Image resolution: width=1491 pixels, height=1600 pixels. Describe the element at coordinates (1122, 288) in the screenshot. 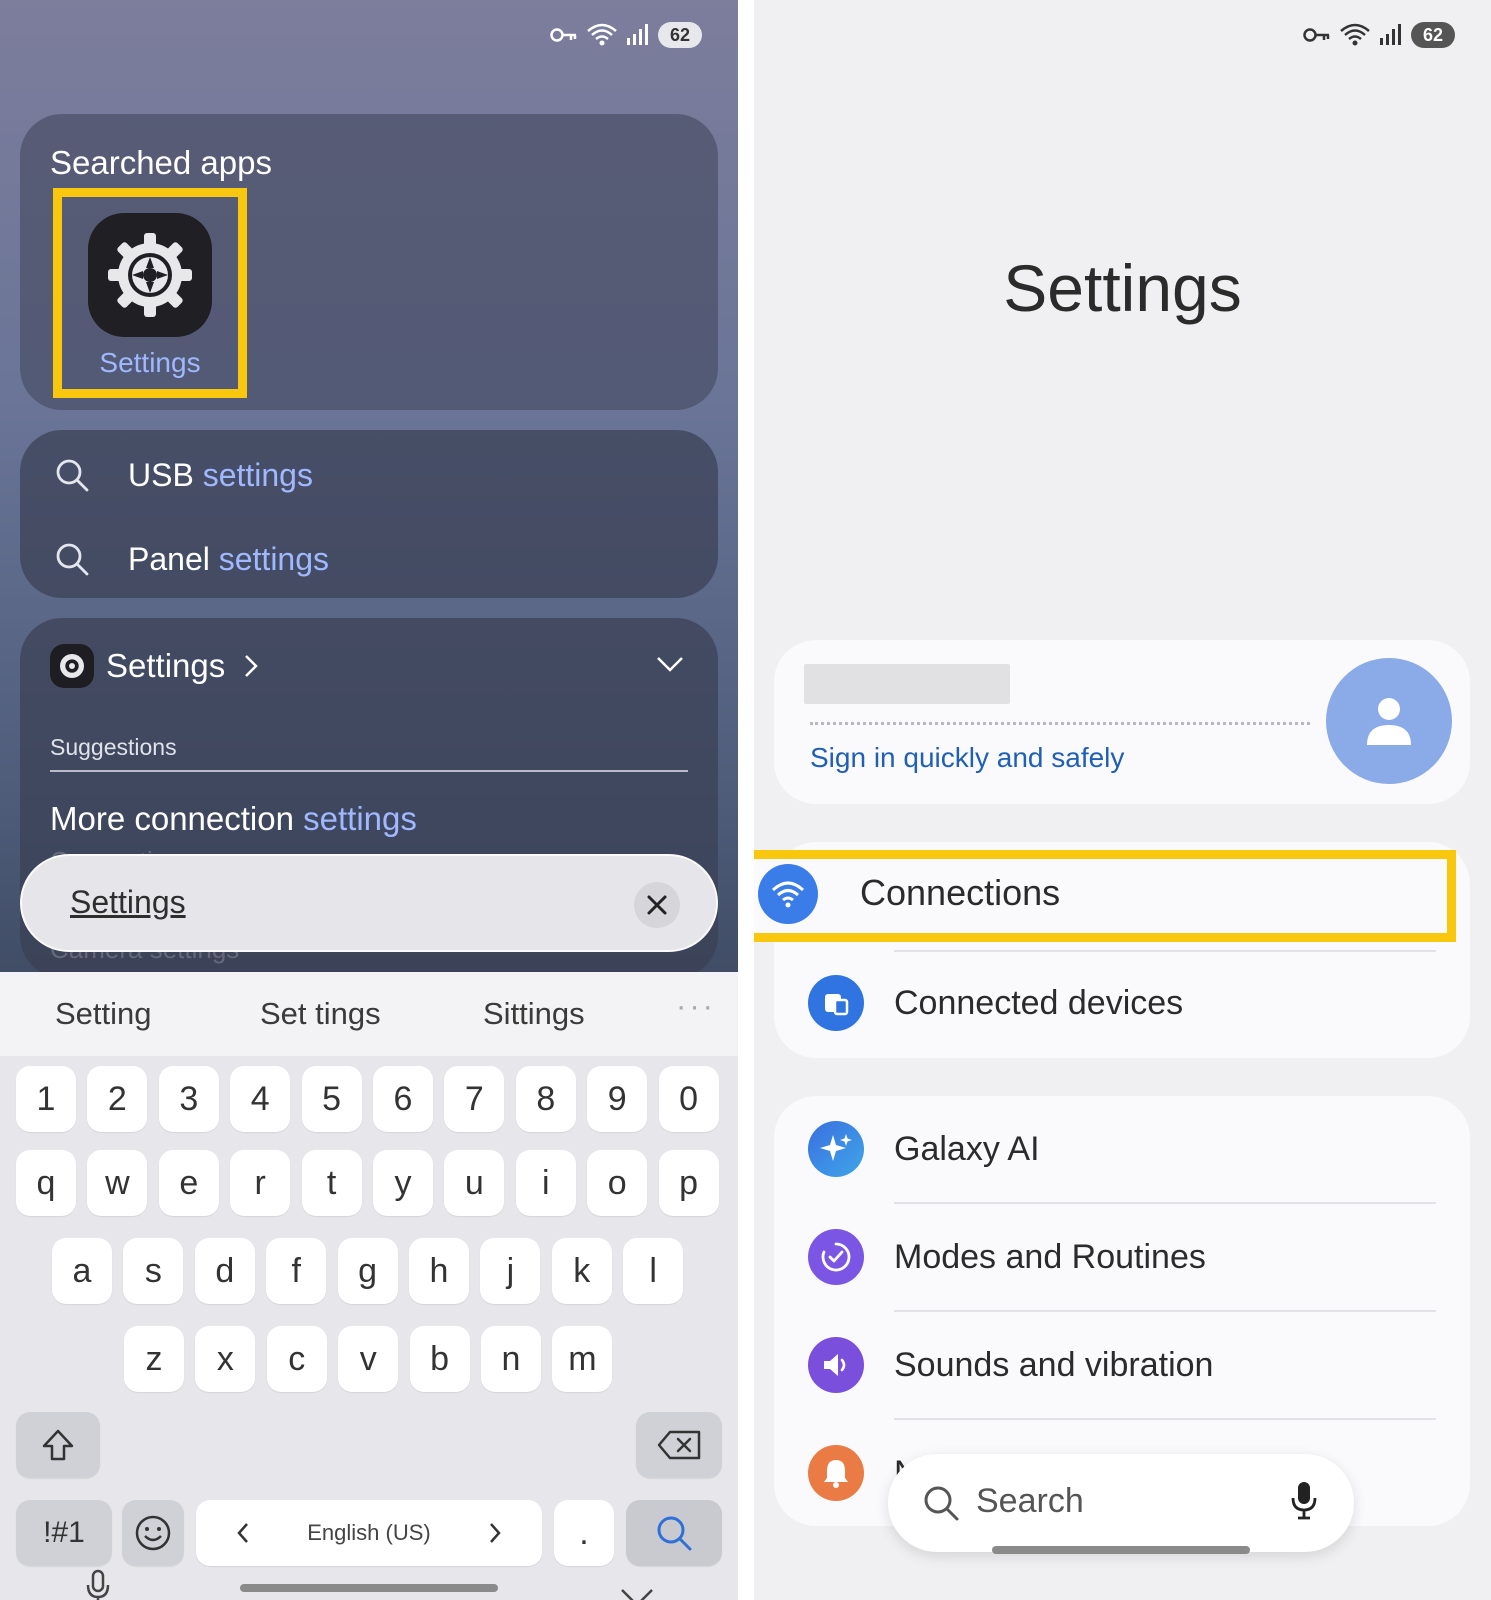

I see `page-title: Settings` at that location.